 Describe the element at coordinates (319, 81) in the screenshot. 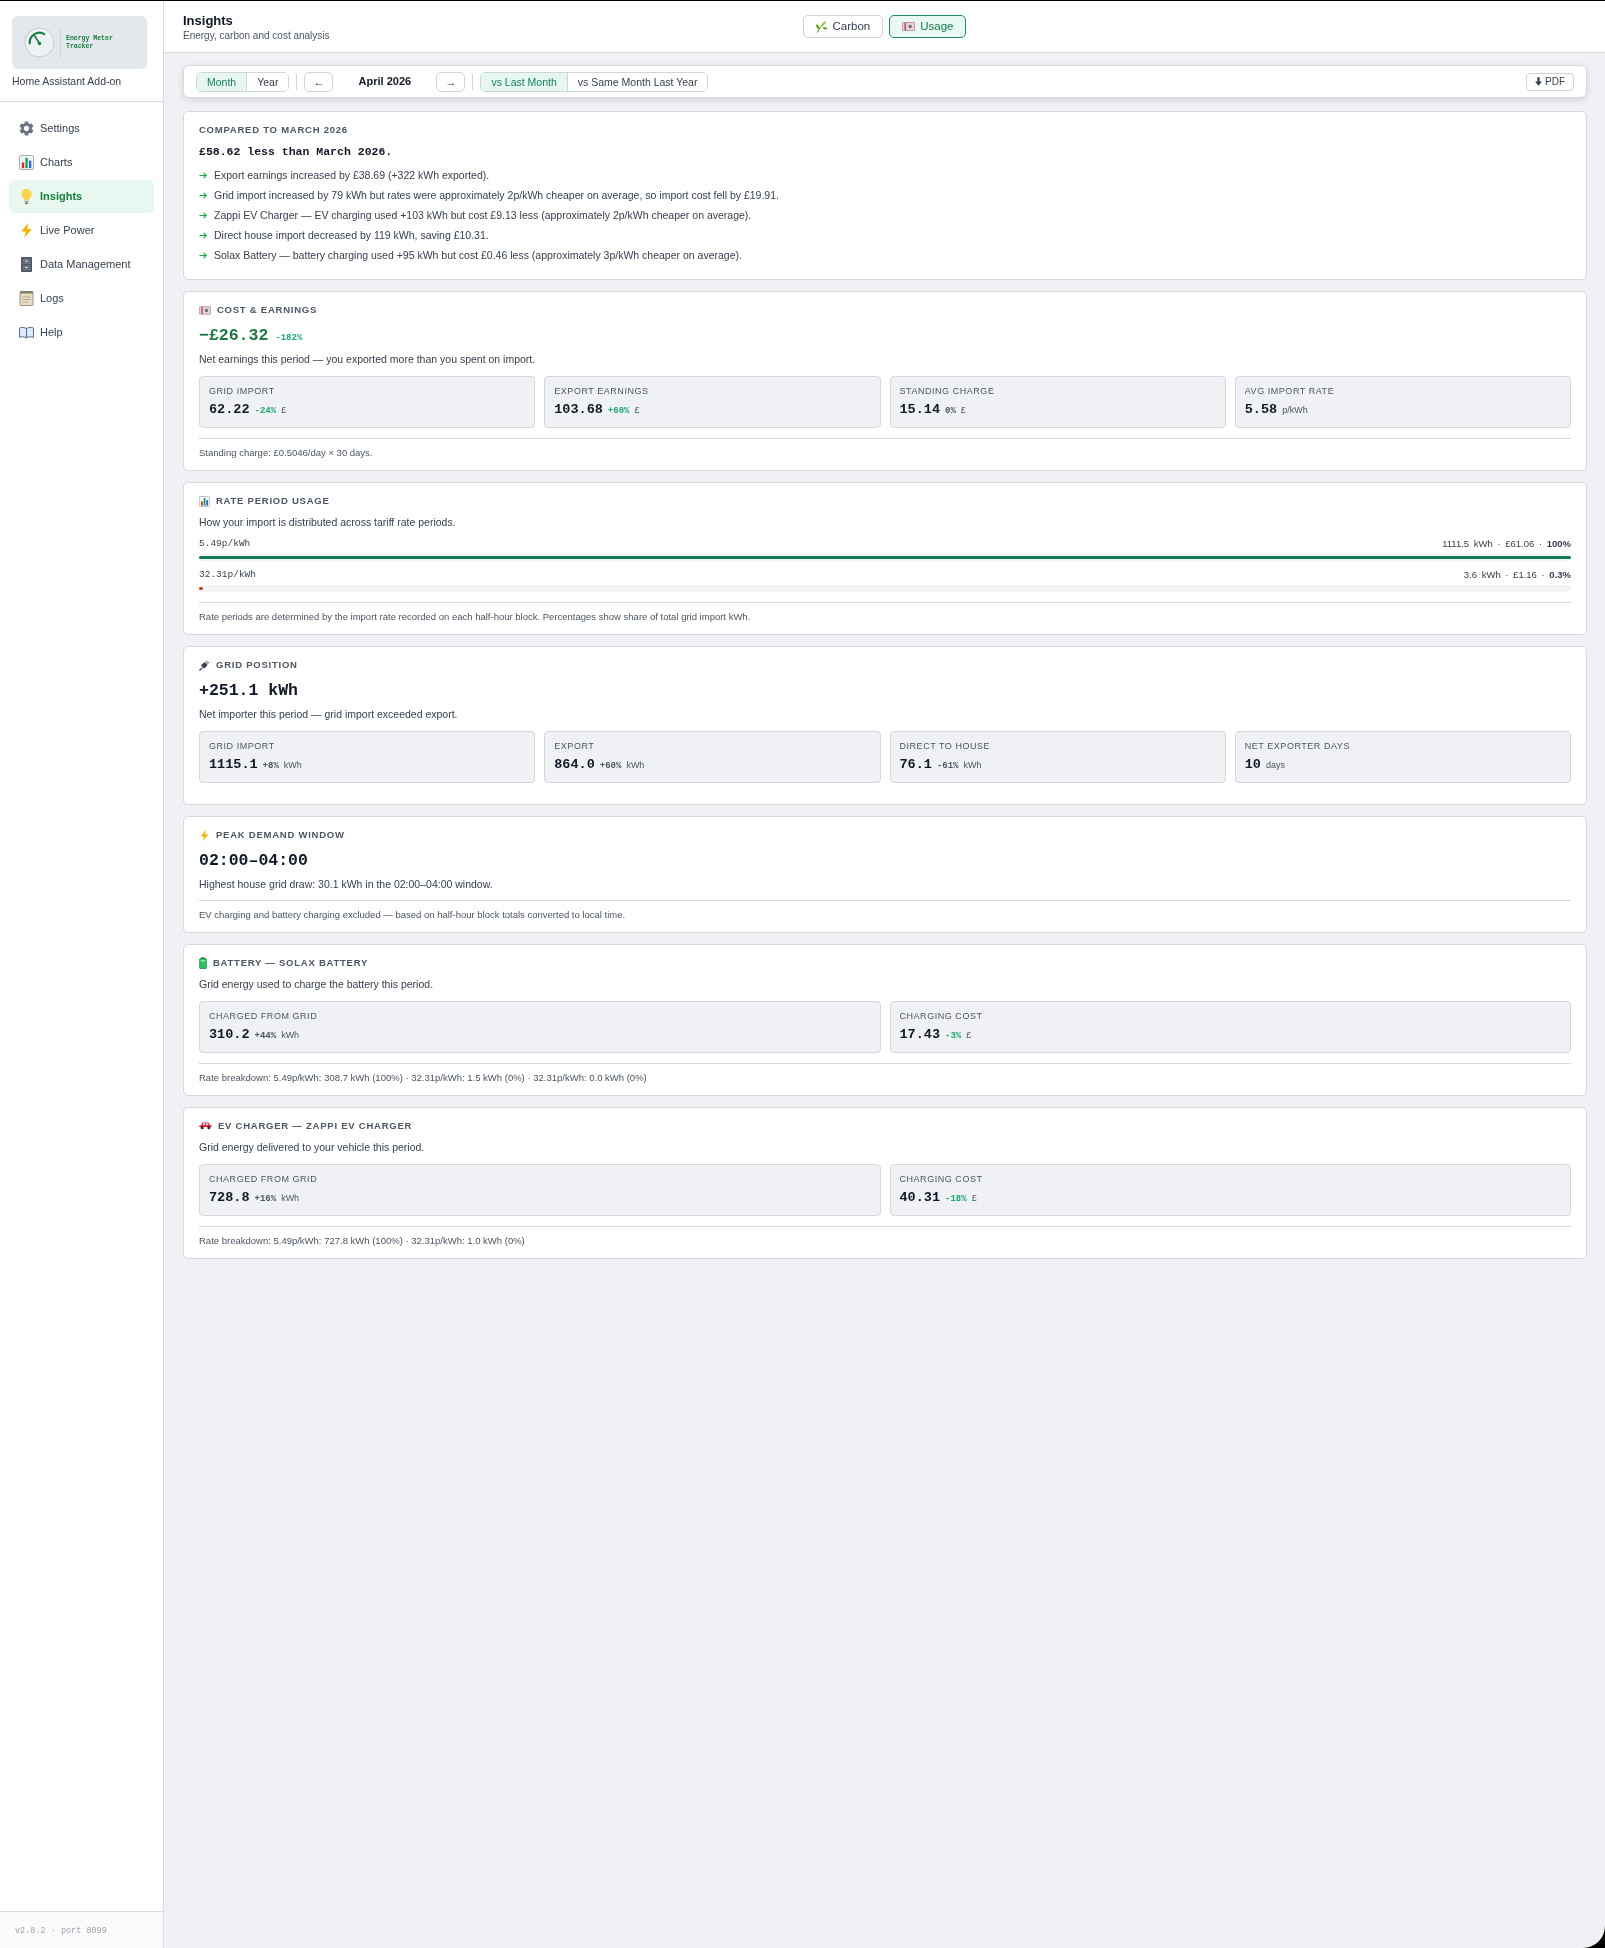

I see `previous-button: ←` at that location.